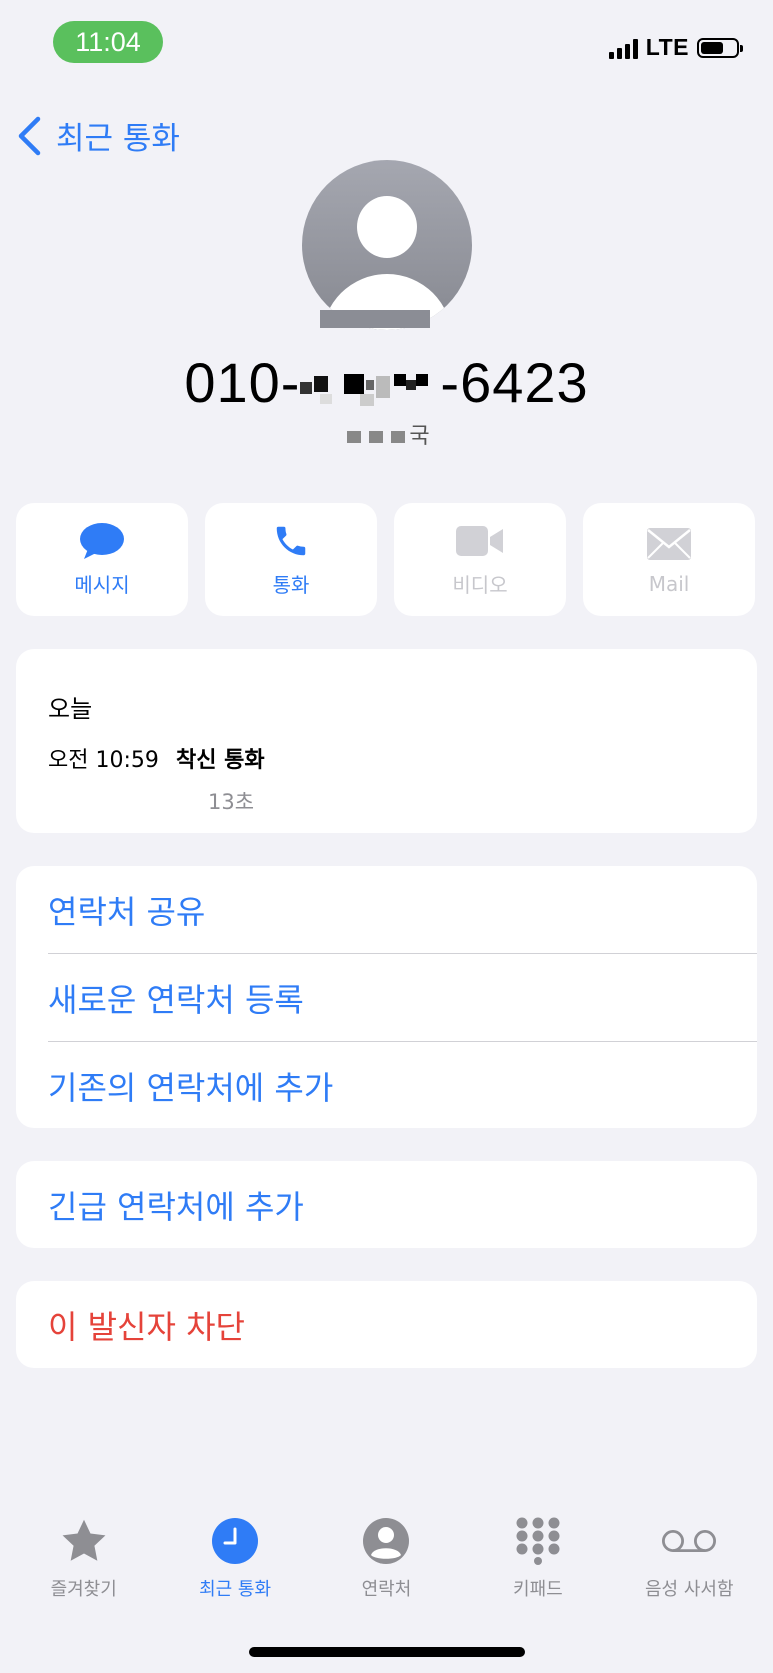  Describe the element at coordinates (669, 544) in the screenshot. I see `mail-icon` at that location.